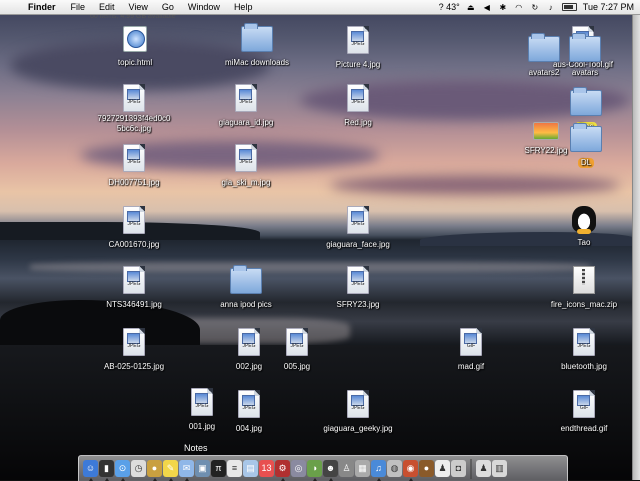 This screenshot has height=481, width=640. What do you see at coordinates (107, 7) in the screenshot?
I see `menu-edit: Edit` at bounding box center [107, 7].